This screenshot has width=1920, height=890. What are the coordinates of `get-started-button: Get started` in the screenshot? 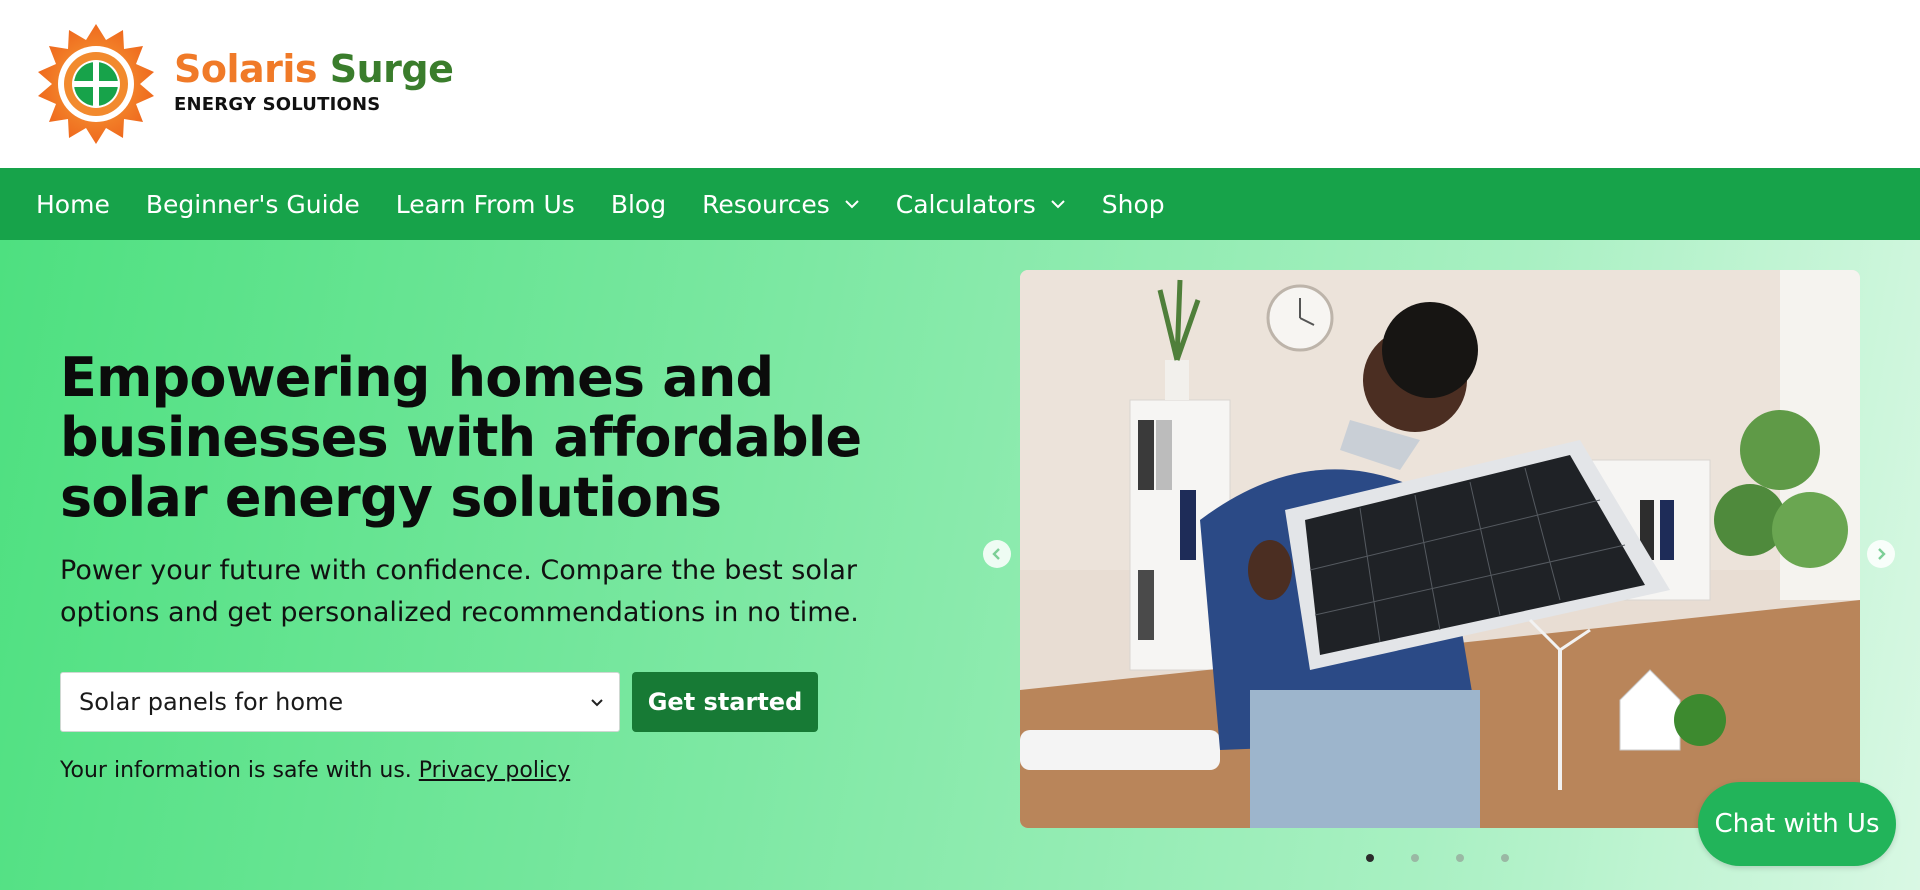 It's located at (725, 702).